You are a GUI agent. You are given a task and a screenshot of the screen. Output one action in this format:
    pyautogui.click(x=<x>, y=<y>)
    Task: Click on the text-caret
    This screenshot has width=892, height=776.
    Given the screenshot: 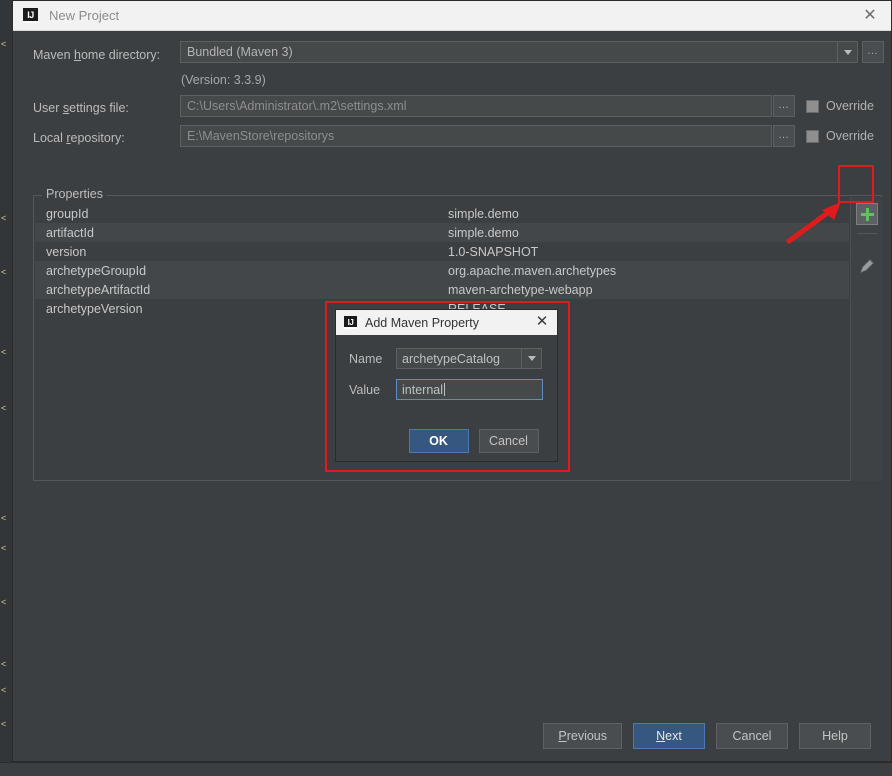 What is the action you would take?
    pyautogui.click(x=444, y=389)
    